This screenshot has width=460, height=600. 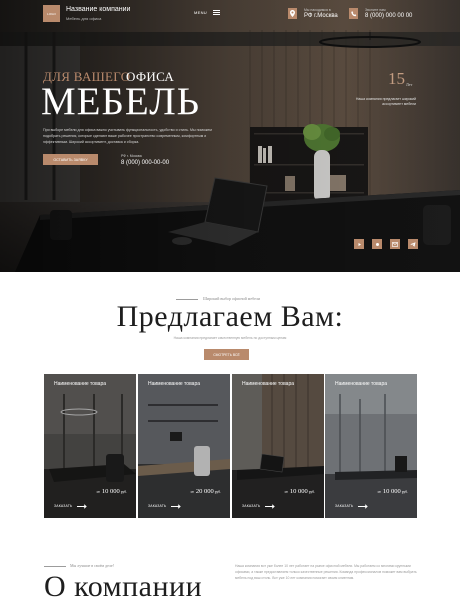 What do you see at coordinates (317, 10) in the screenshot?
I see `location-label: Мы находимся в` at bounding box center [317, 10].